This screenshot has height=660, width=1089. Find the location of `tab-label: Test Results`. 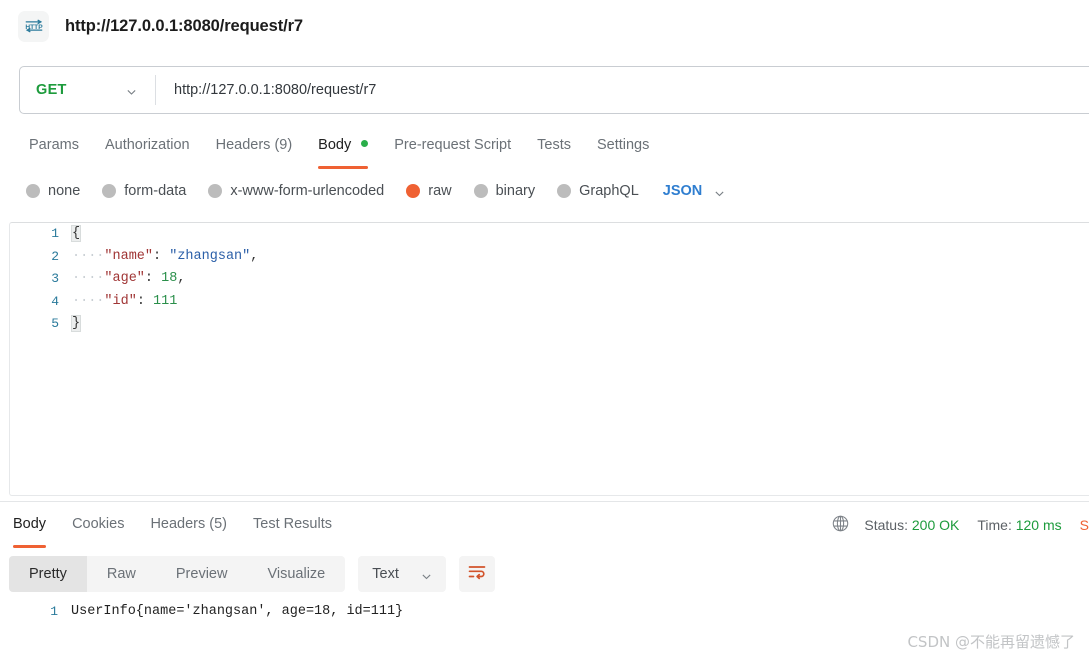

tab-label: Test Results is located at coordinates (292, 524).